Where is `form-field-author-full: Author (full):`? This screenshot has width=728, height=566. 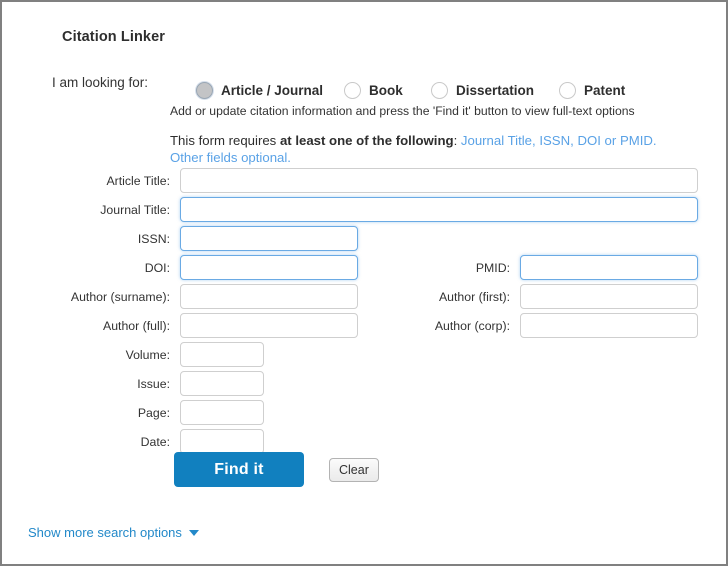
form-field-author-full: Author (full): is located at coordinates (209, 325).